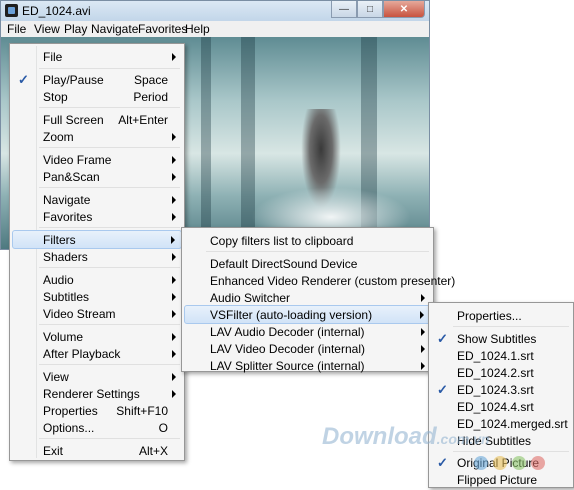  I want to click on menu-item-exit: Exit Alt+X, so click(97, 450).